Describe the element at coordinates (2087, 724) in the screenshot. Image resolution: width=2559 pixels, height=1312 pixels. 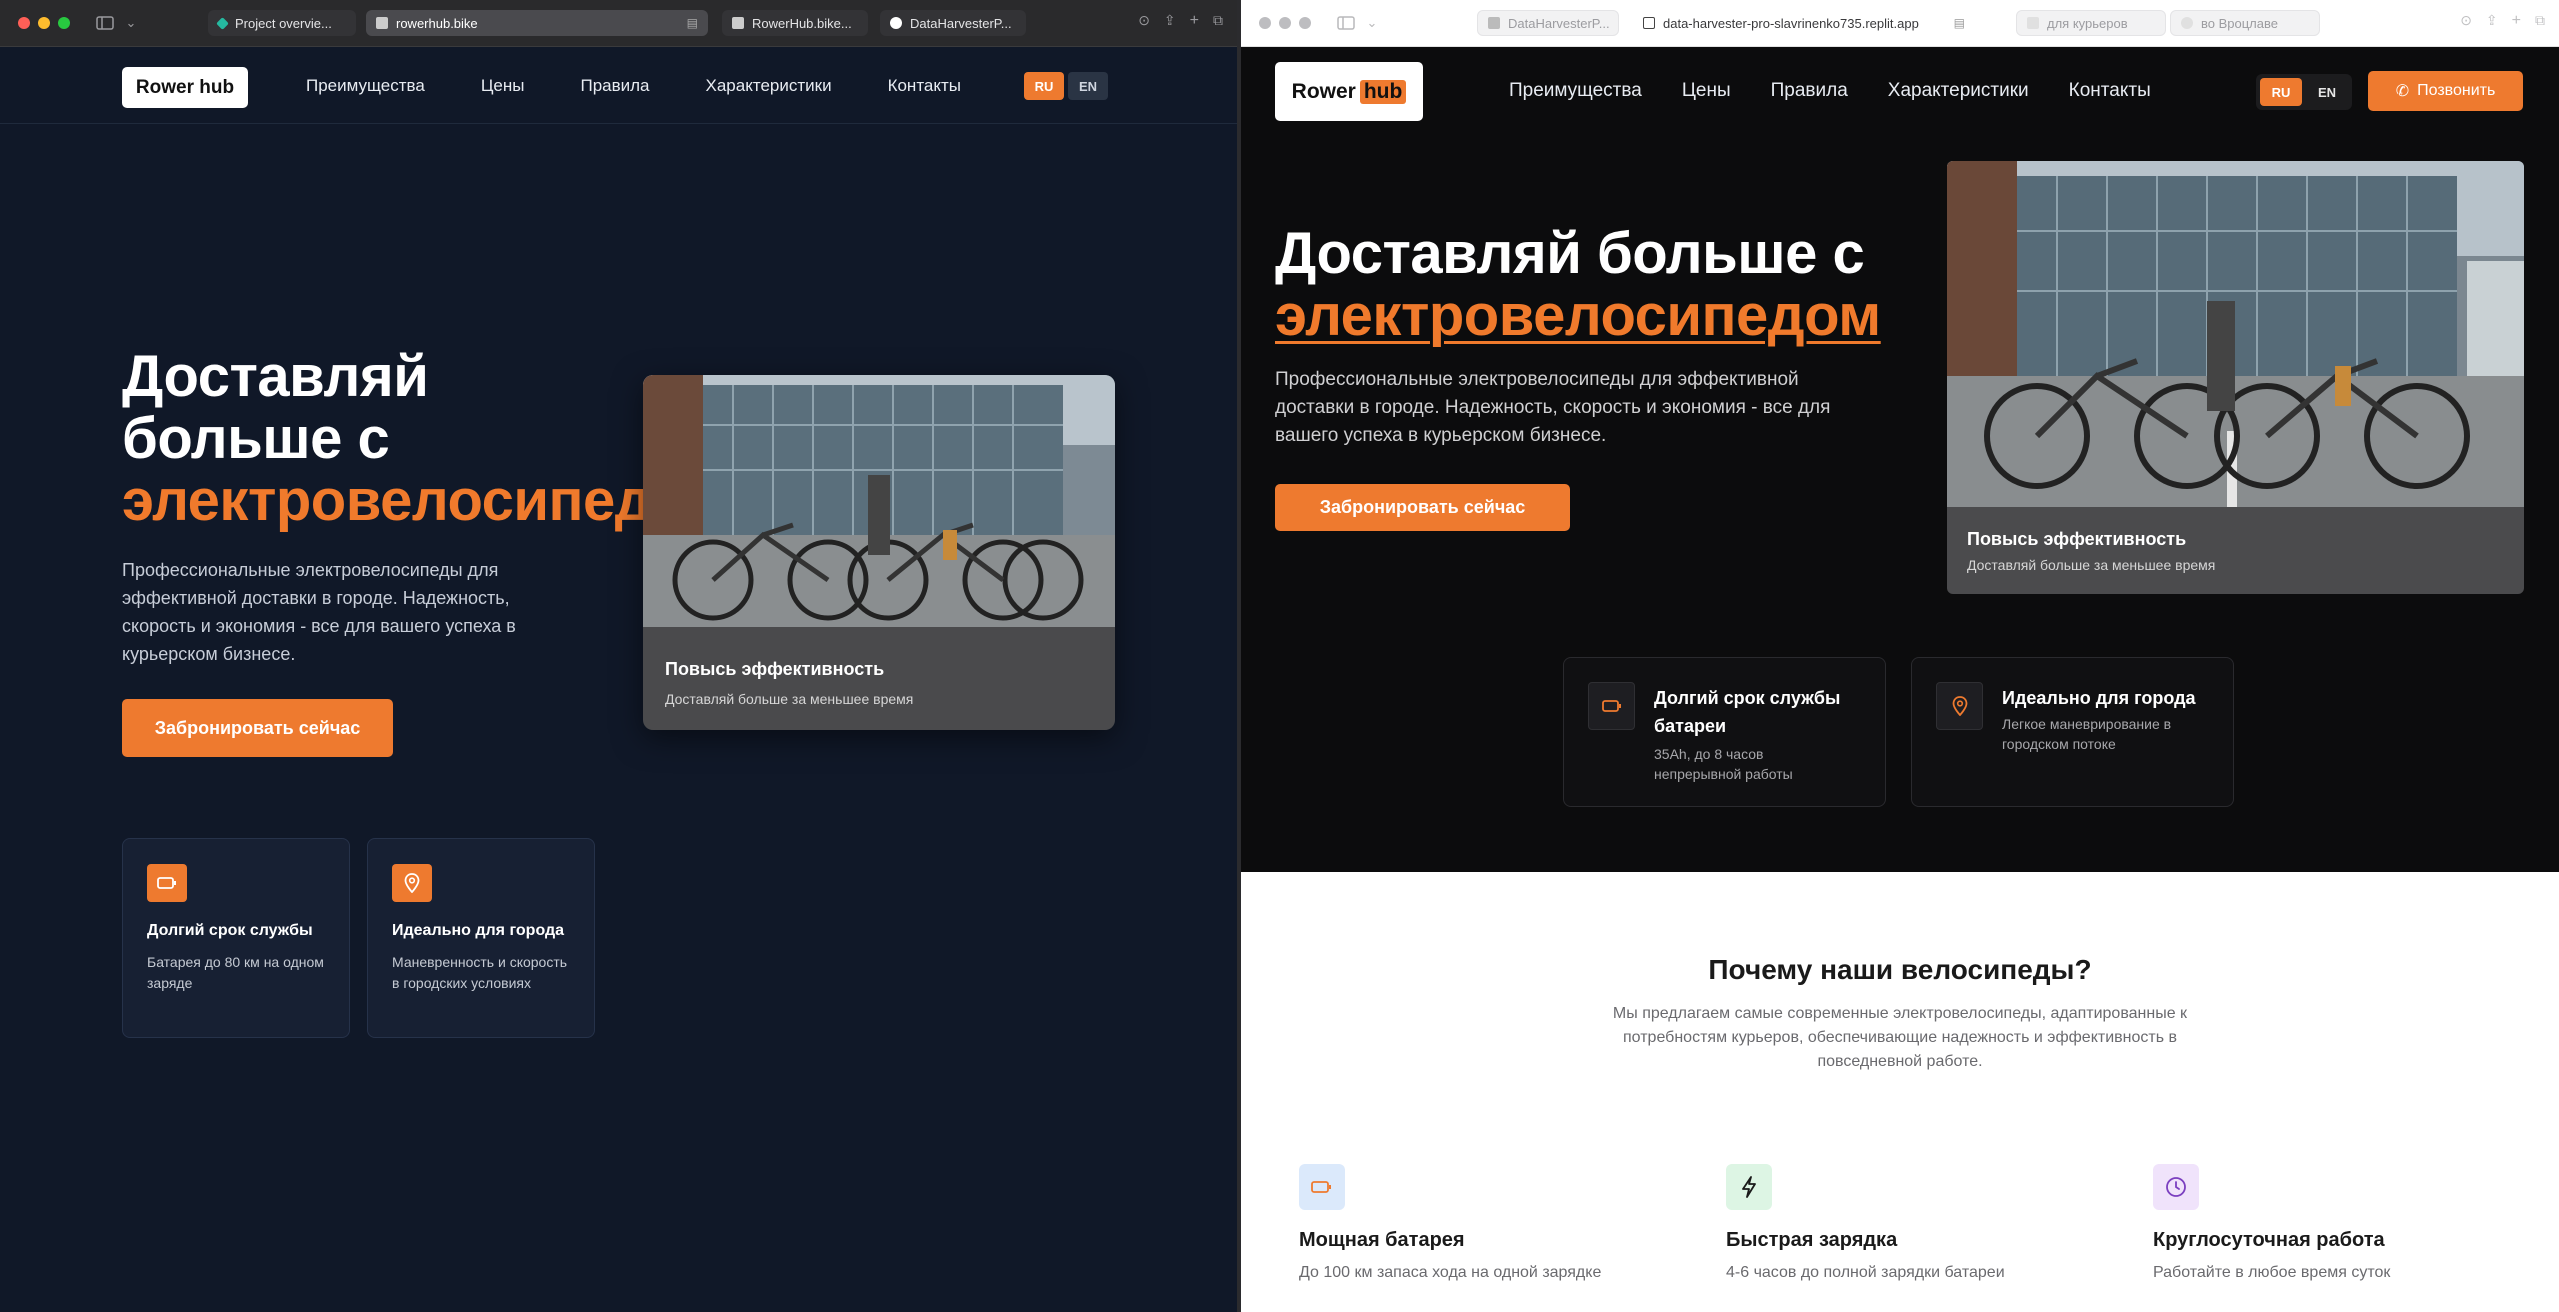
I see `feature-text-line: Легкое маневрирование в` at that location.